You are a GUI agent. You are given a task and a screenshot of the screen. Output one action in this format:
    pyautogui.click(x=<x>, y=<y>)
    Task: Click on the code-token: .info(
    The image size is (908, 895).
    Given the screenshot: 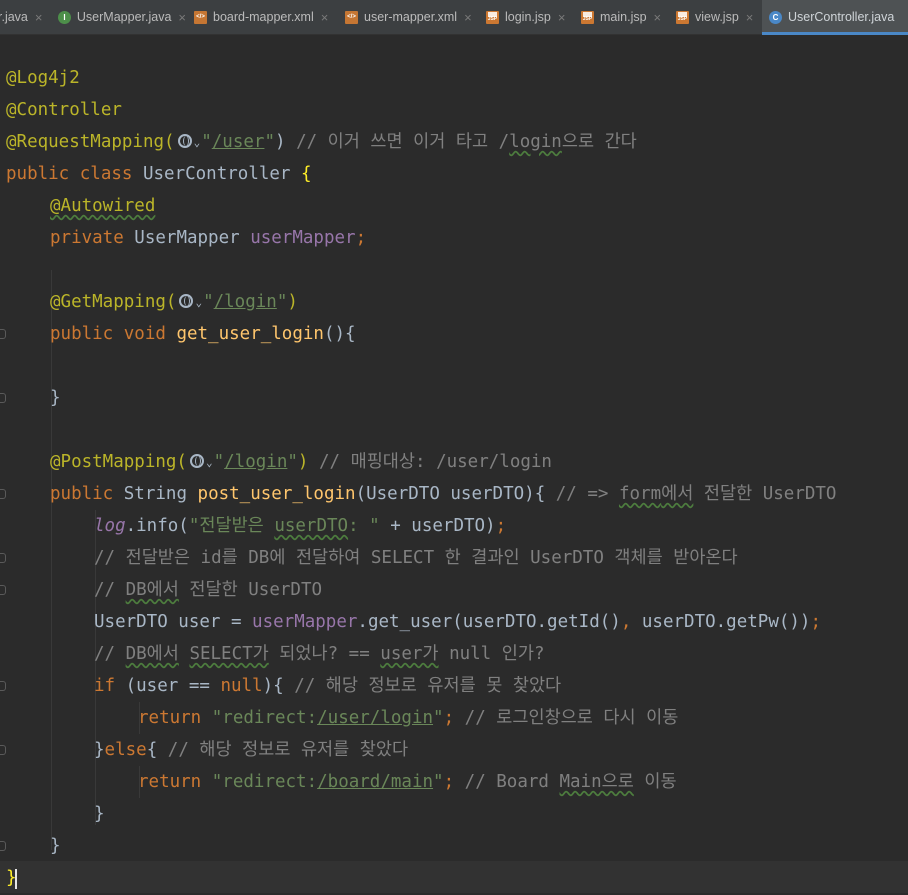 What is the action you would take?
    pyautogui.click(x=157, y=526)
    